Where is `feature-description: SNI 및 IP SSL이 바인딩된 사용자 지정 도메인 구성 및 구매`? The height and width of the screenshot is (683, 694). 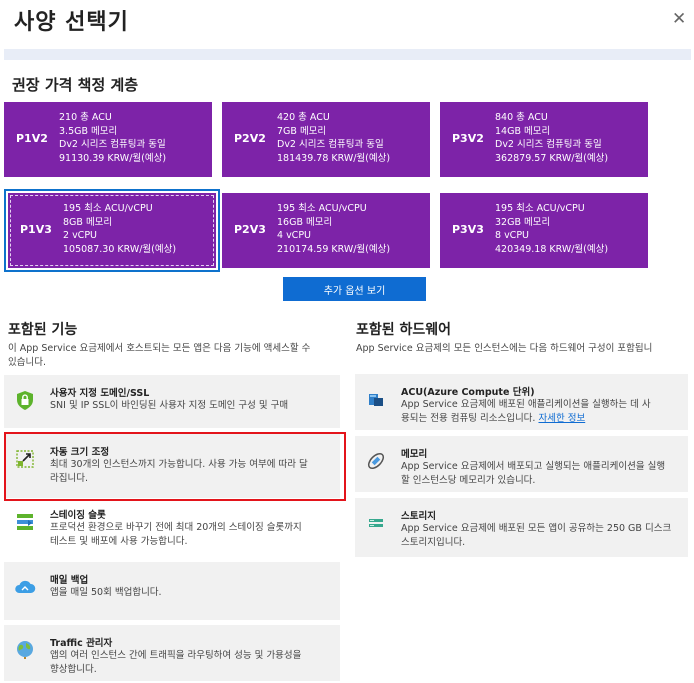
feature-description: SNI 및 IP SSL이 바인딩된 사용자 지정 도메인 구성 및 구매 is located at coordinates (169, 405).